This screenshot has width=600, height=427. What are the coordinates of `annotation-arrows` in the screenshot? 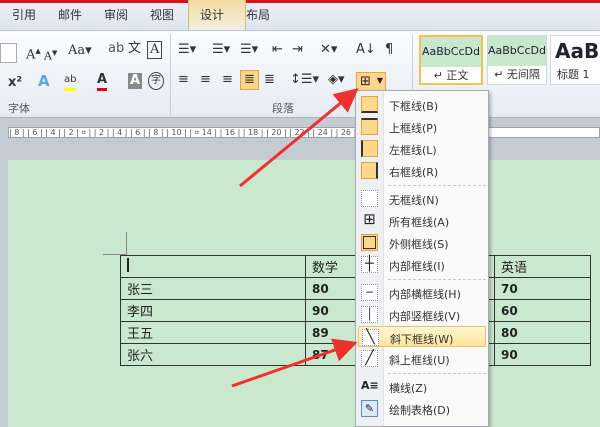 It's located at (295, 238).